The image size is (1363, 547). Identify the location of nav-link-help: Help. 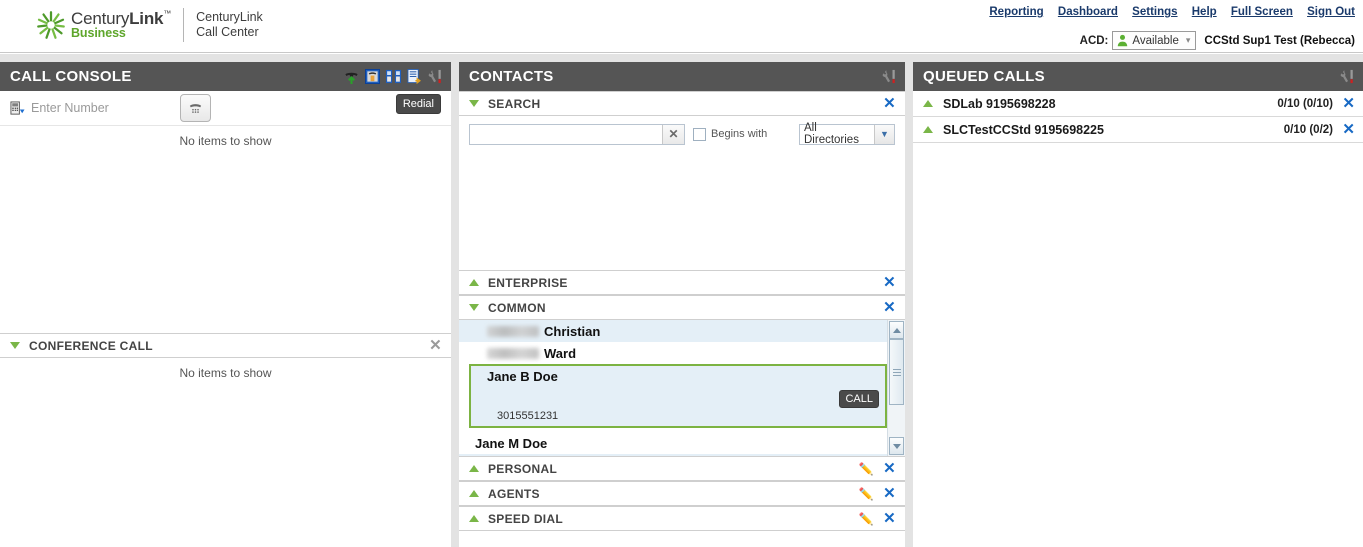
(1204, 12).